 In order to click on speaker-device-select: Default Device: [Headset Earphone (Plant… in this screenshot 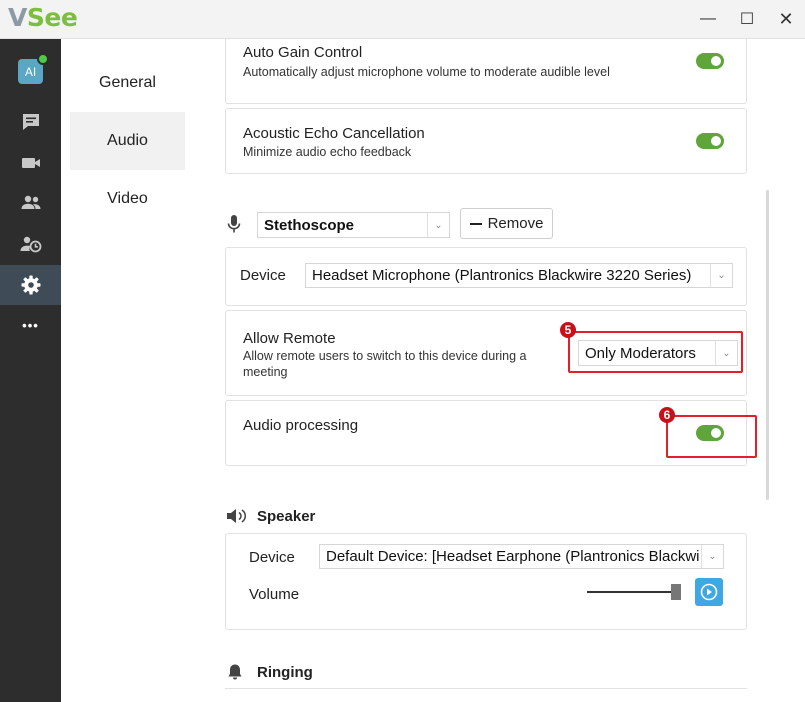, I will do `click(521, 556)`.